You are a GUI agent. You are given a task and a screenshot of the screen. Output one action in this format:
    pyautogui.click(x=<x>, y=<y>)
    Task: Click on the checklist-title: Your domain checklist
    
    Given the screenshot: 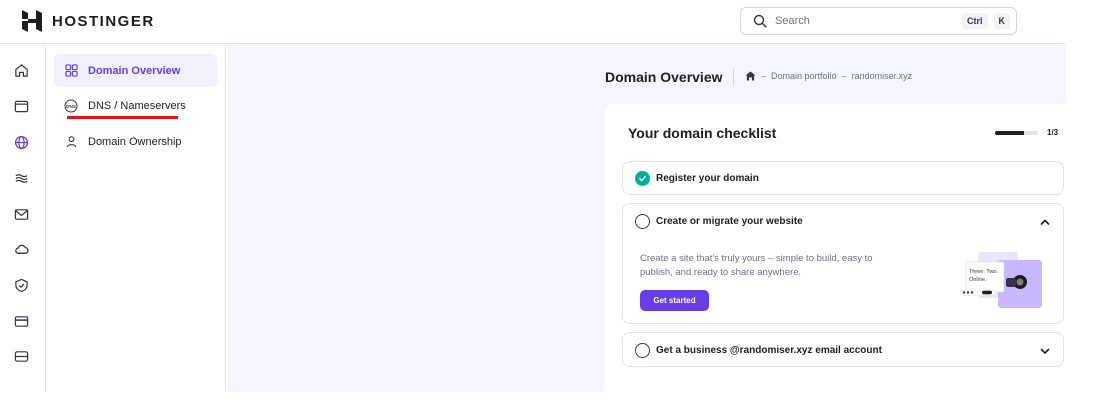 What is the action you would take?
    pyautogui.click(x=702, y=133)
    